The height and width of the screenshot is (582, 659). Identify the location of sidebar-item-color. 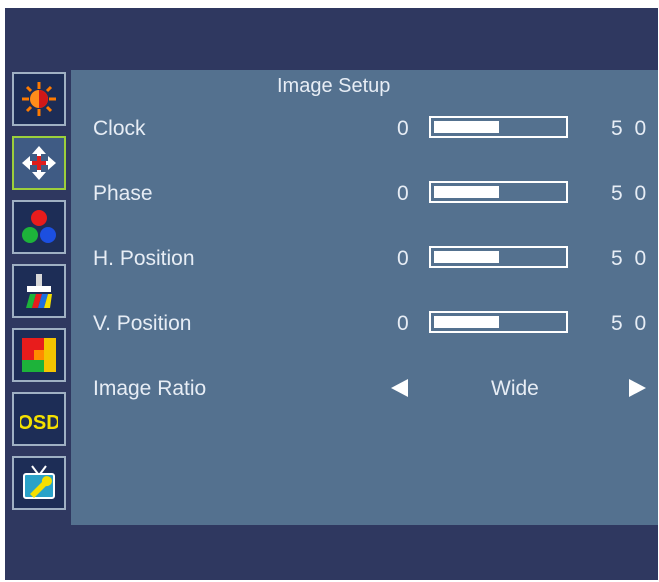
(39, 227).